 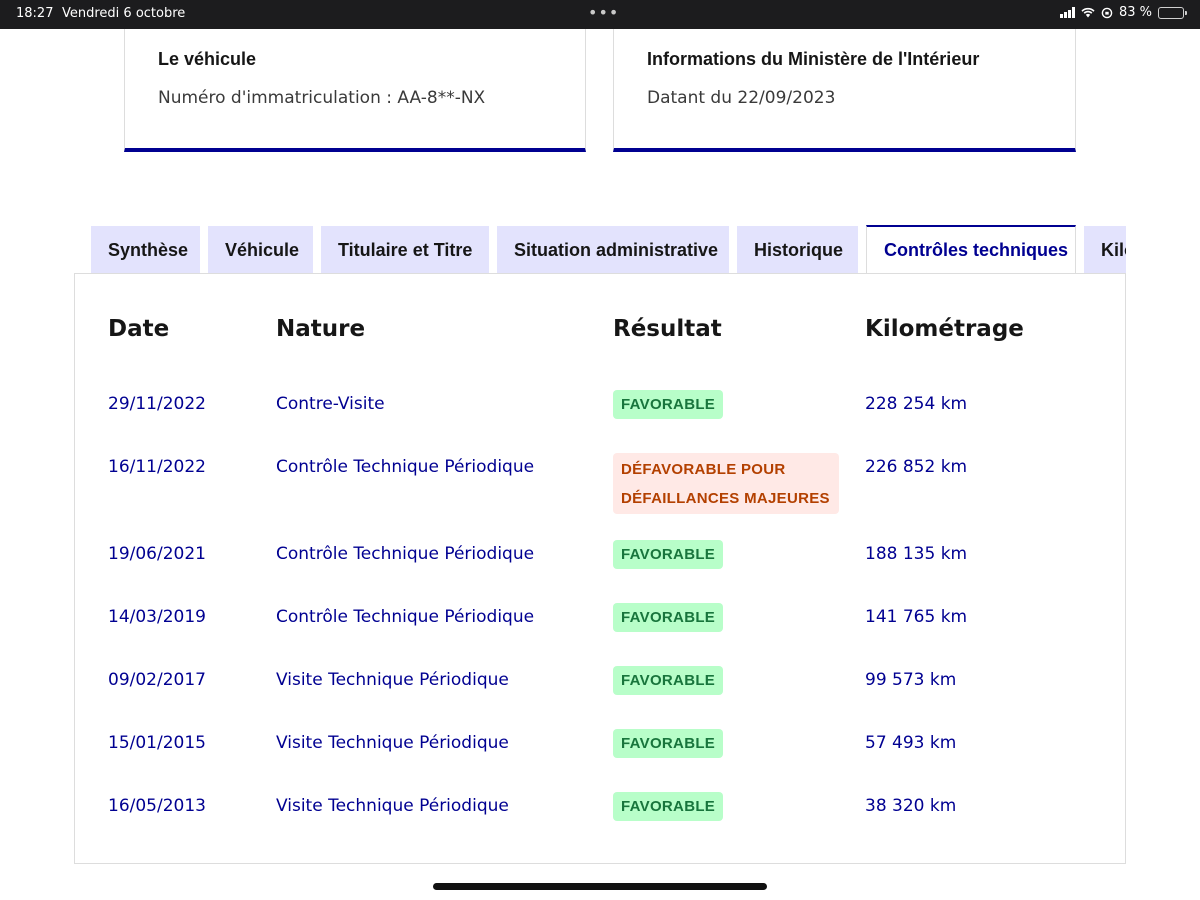 I want to click on column-header-resultat: Résultat, so click(x=667, y=329).